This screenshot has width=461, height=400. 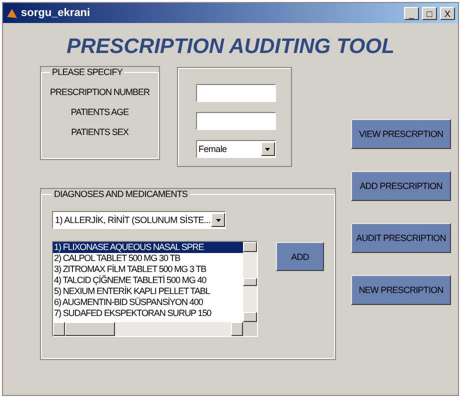 I want to click on add-button: ADD, so click(x=300, y=256).